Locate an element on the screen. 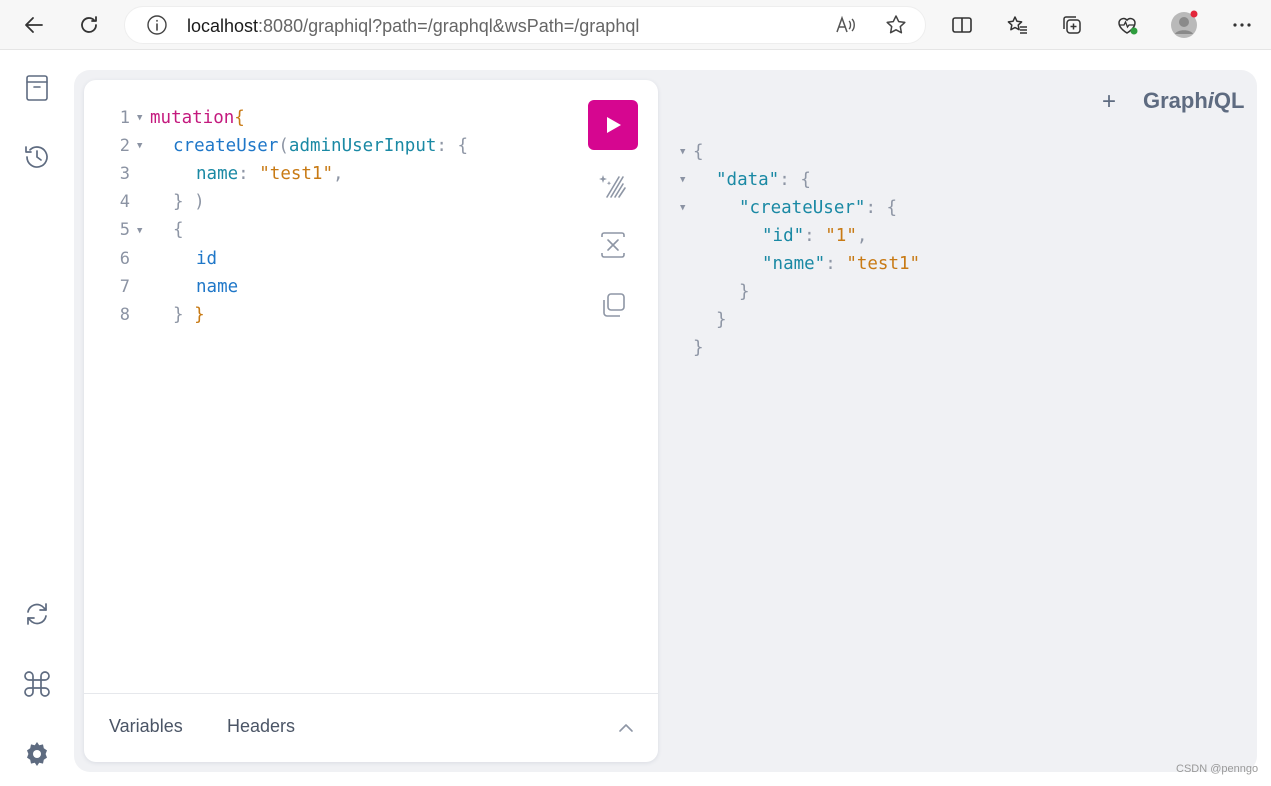 Image resolution: width=1271 pixels, height=786 pixels. result-line-3: "createUser": { is located at coordinates (818, 208).